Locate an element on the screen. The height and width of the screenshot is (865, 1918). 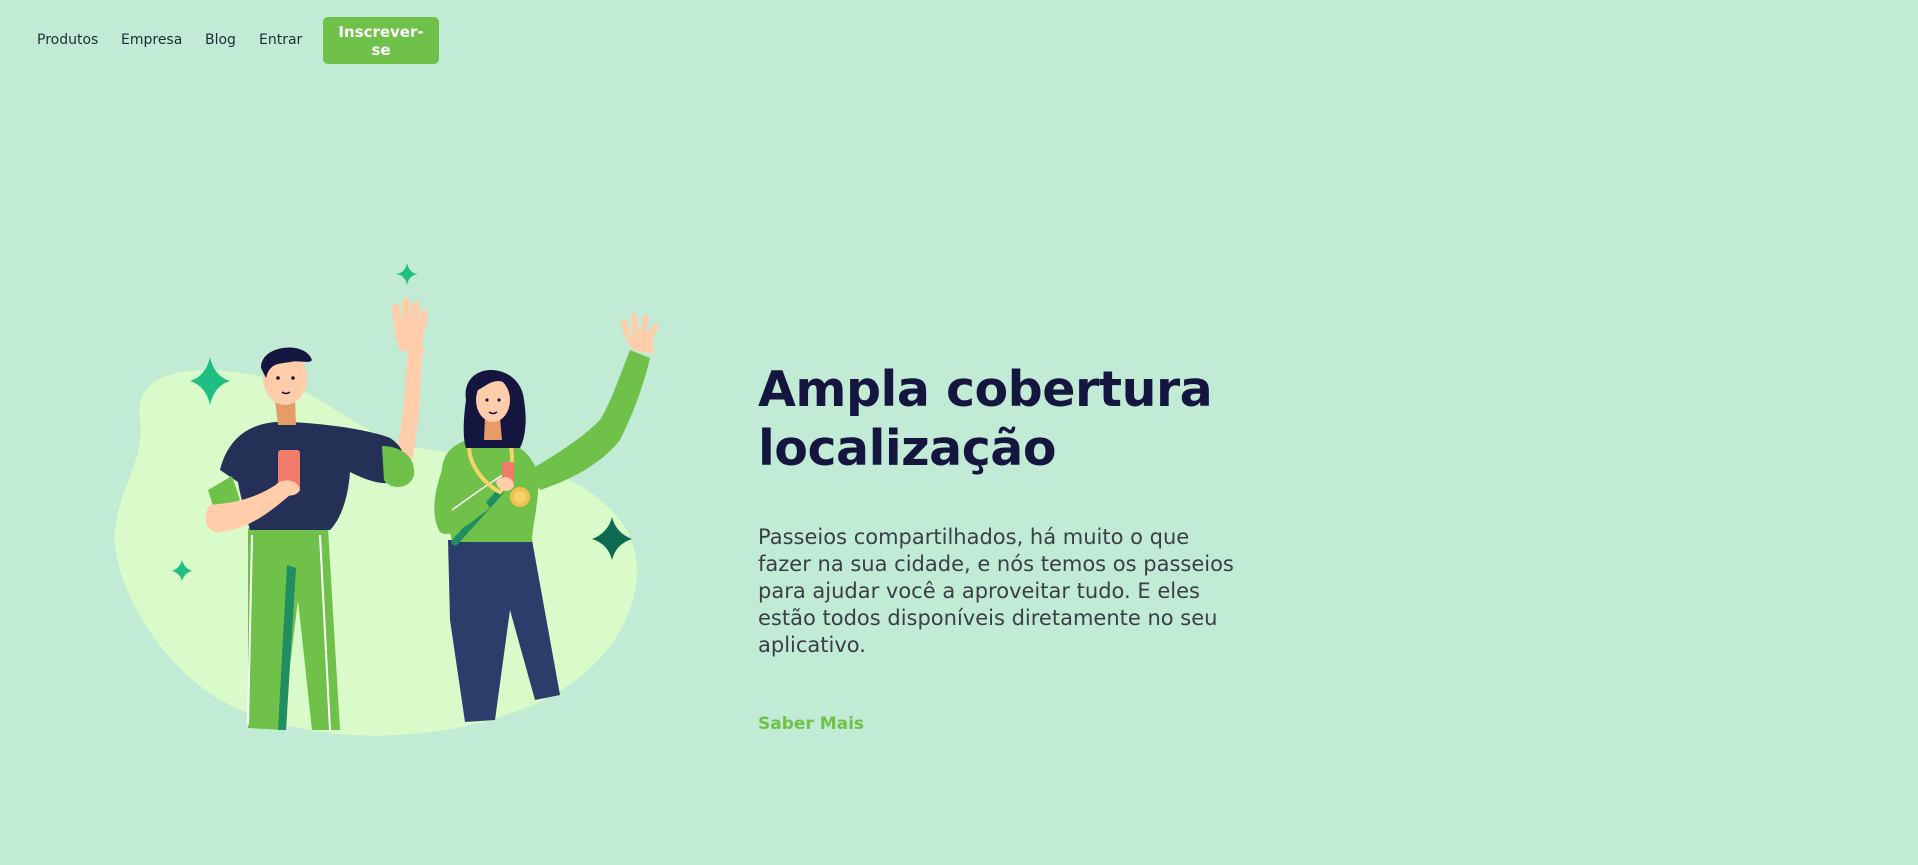
nav-link-blog: Blog is located at coordinates (220, 40).